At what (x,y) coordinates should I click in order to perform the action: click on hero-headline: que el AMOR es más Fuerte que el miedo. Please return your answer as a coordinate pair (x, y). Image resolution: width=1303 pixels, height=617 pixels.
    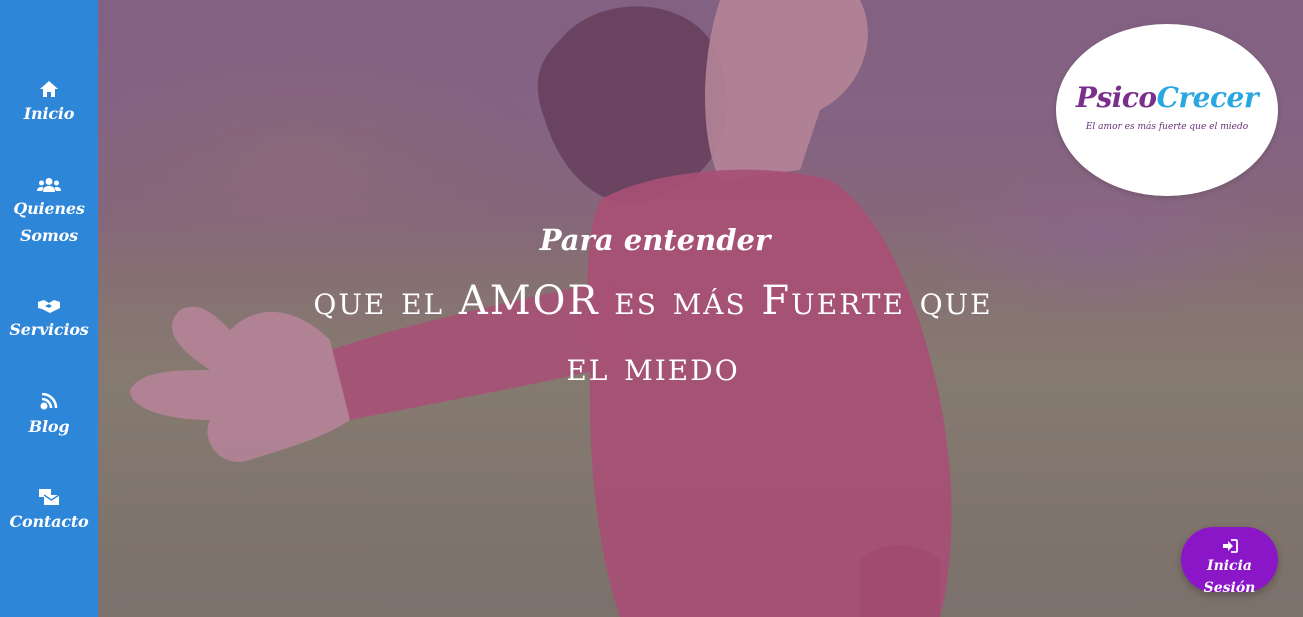
    Looking at the image, I should click on (653, 334).